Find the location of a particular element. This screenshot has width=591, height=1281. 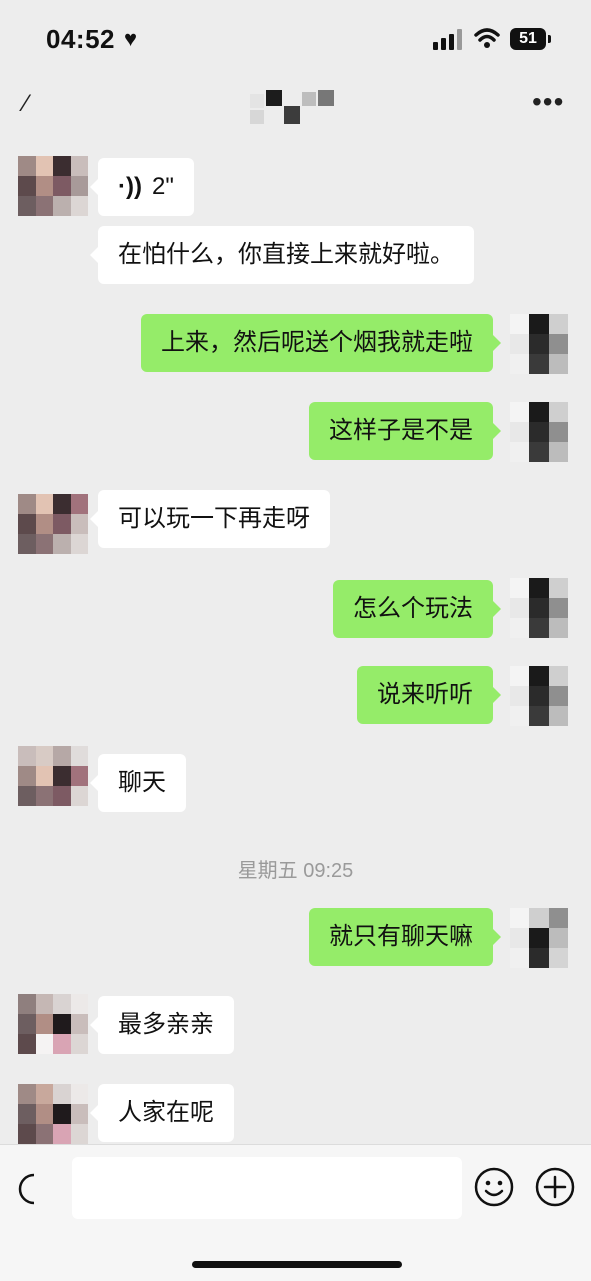

message-bubble: 说来听听 is located at coordinates (429, 695).